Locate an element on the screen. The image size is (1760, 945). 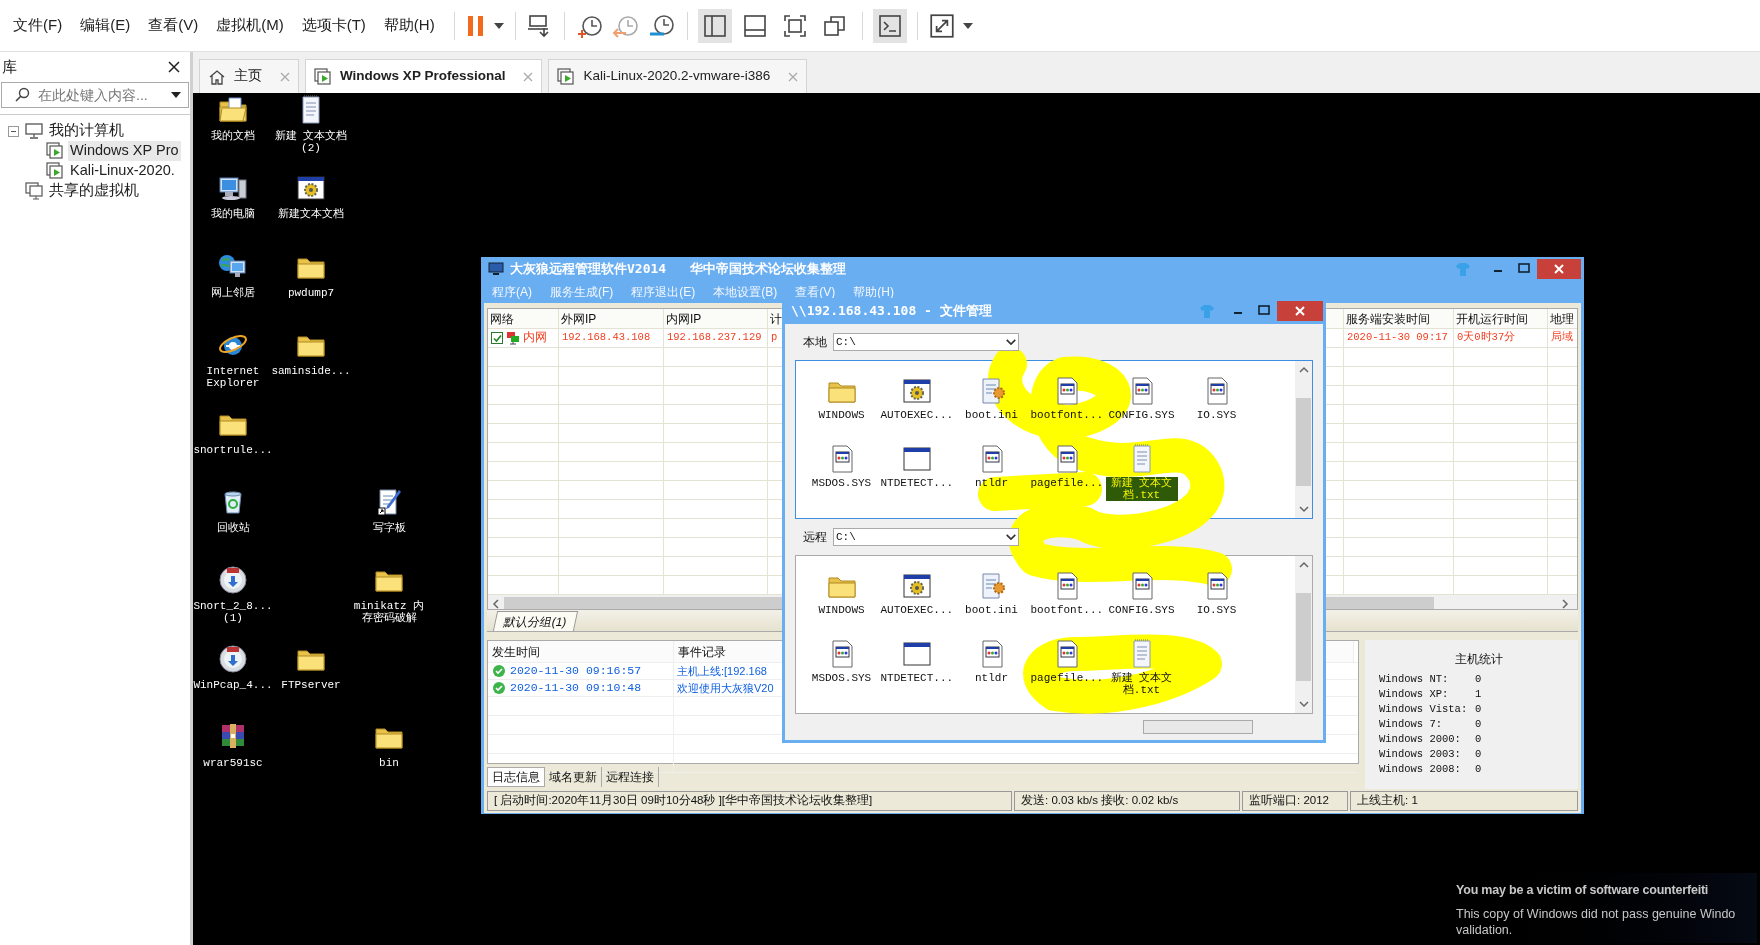
tab-label: Kali-Linux-2020.2-vmware-i386 is located at coordinates (677, 76).